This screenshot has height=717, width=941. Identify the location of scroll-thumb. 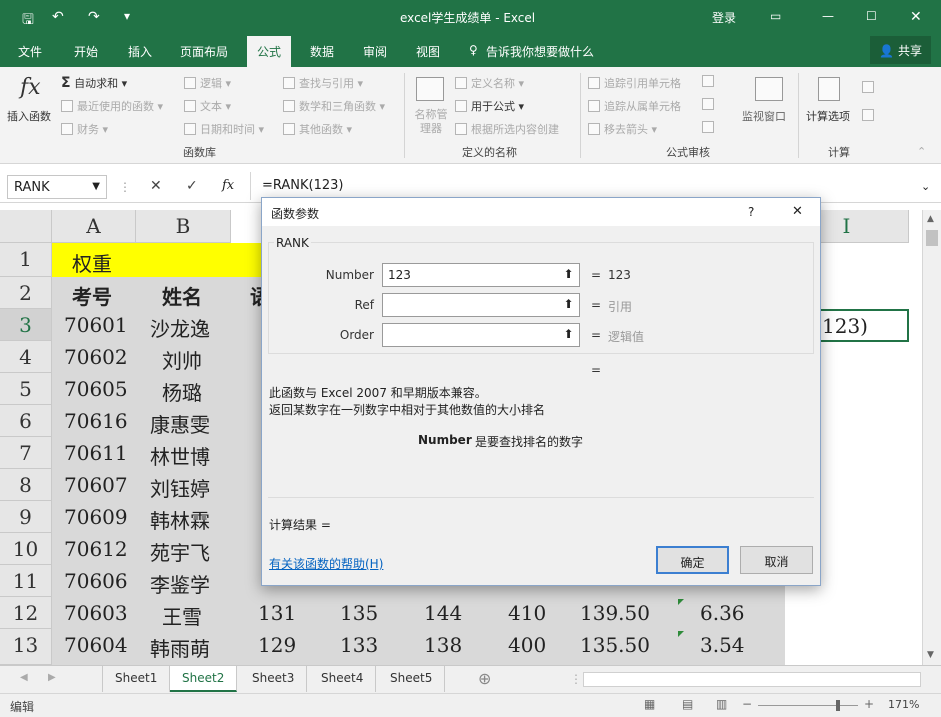
(932, 238).